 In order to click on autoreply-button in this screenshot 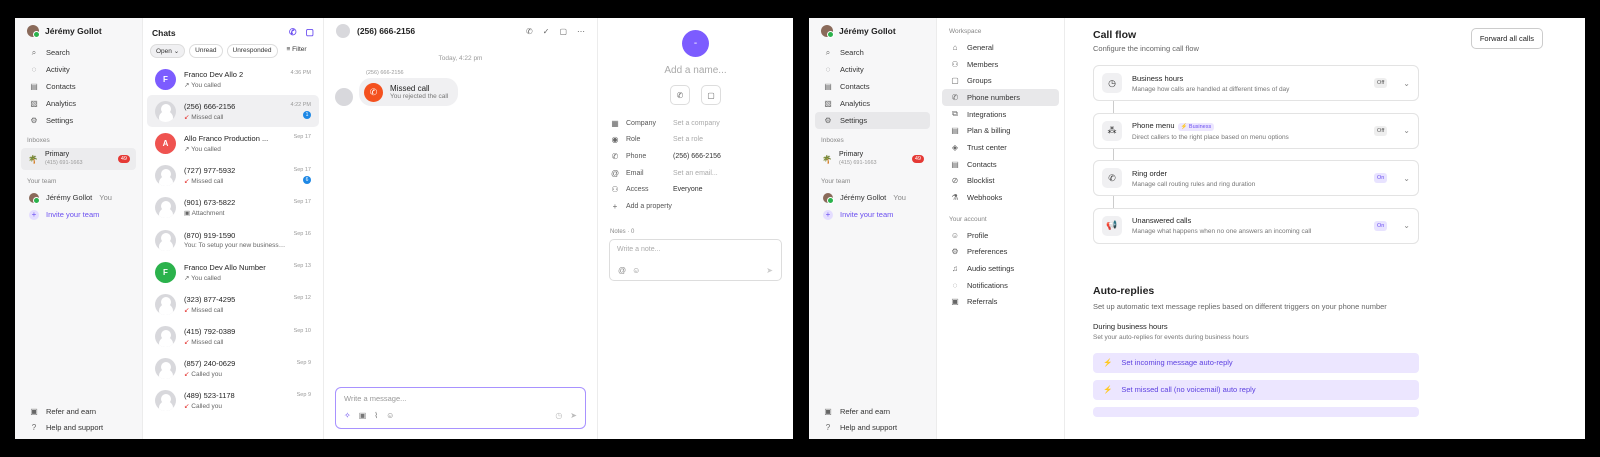, I will do `click(1256, 411)`.